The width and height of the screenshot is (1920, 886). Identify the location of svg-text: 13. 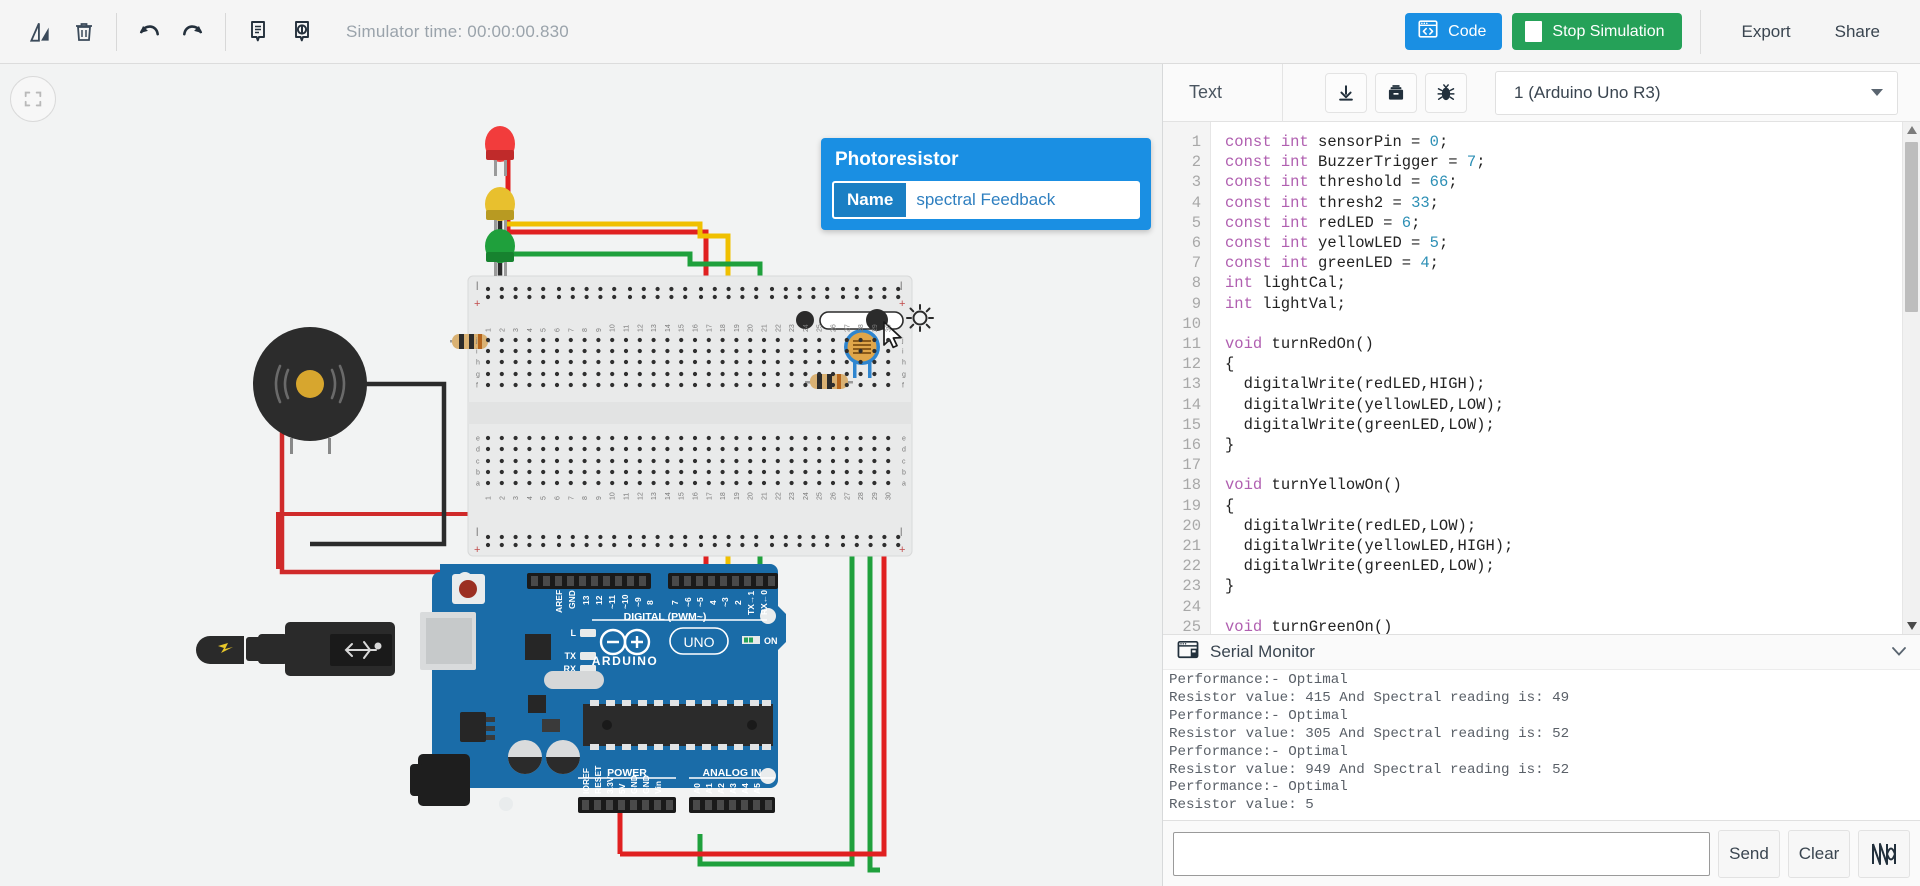
(654, 328).